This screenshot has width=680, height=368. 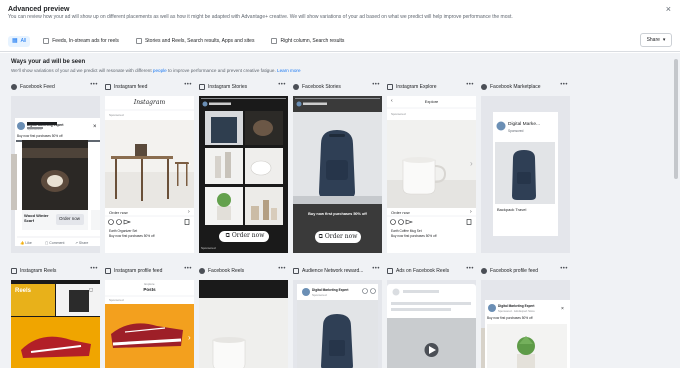 What do you see at coordinates (81, 243) in the screenshot?
I see `share-post-button: ↗ Share` at bounding box center [81, 243].